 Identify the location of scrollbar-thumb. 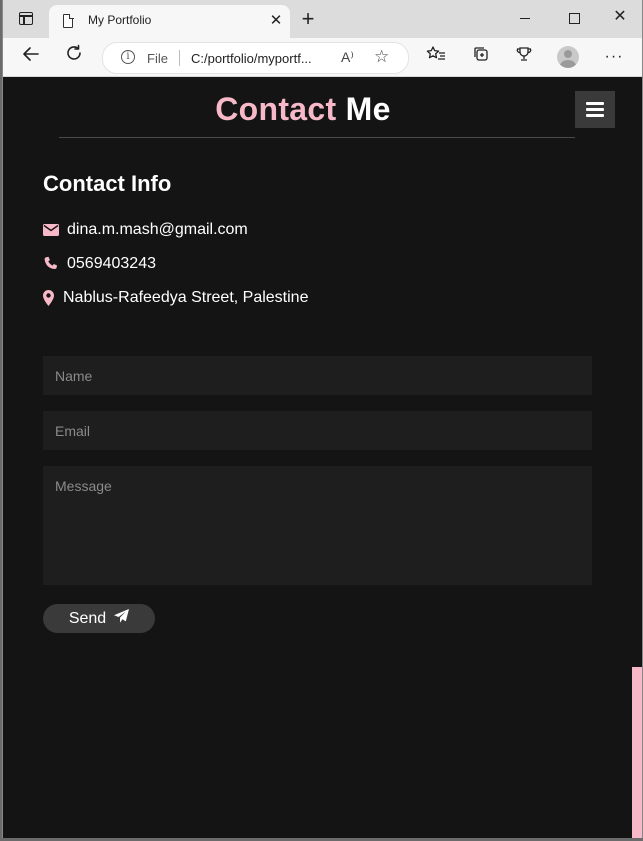
(637, 752).